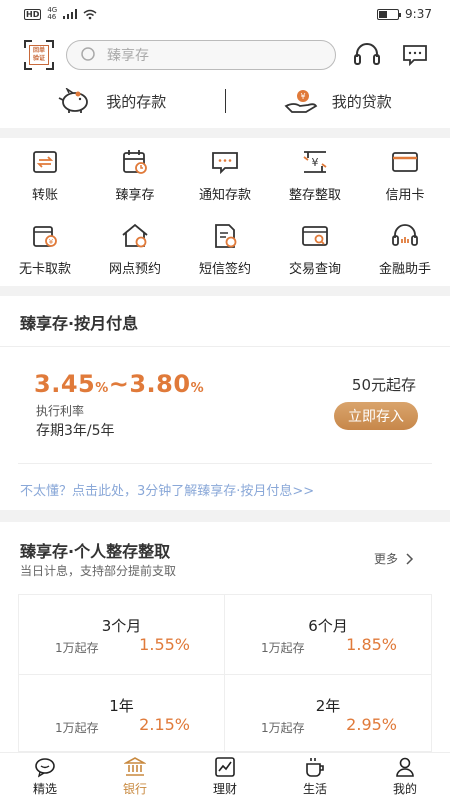 The width and height of the screenshot is (450, 800). I want to click on transfer-icon, so click(45, 162).